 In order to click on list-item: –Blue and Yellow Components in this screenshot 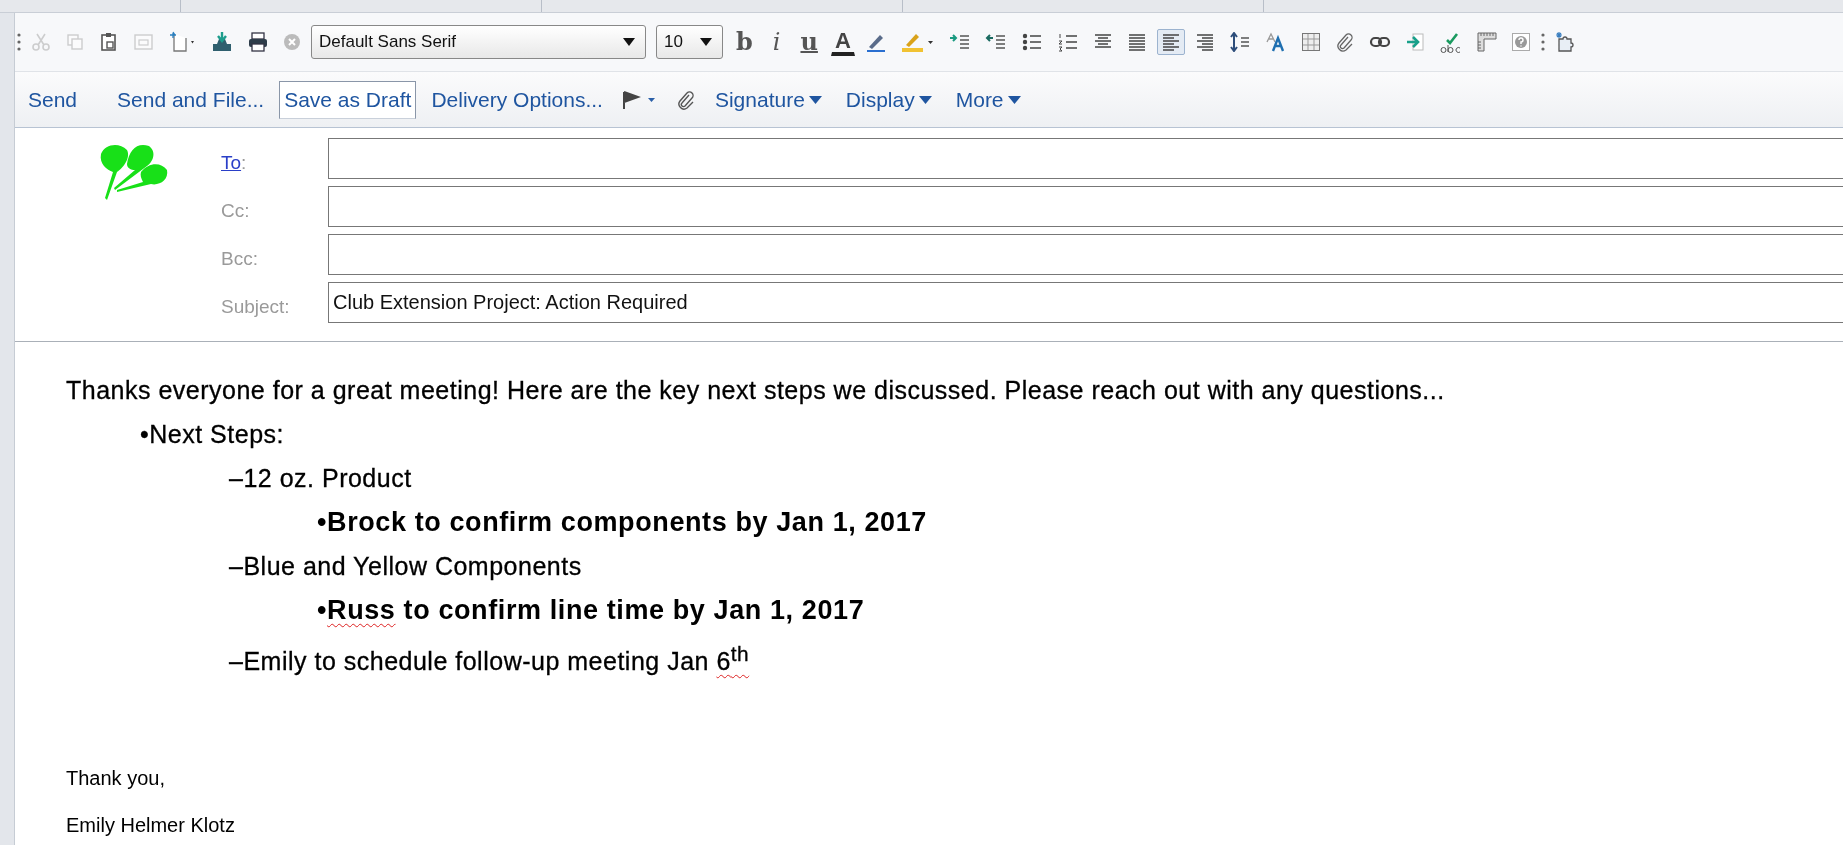, I will do `click(405, 566)`.